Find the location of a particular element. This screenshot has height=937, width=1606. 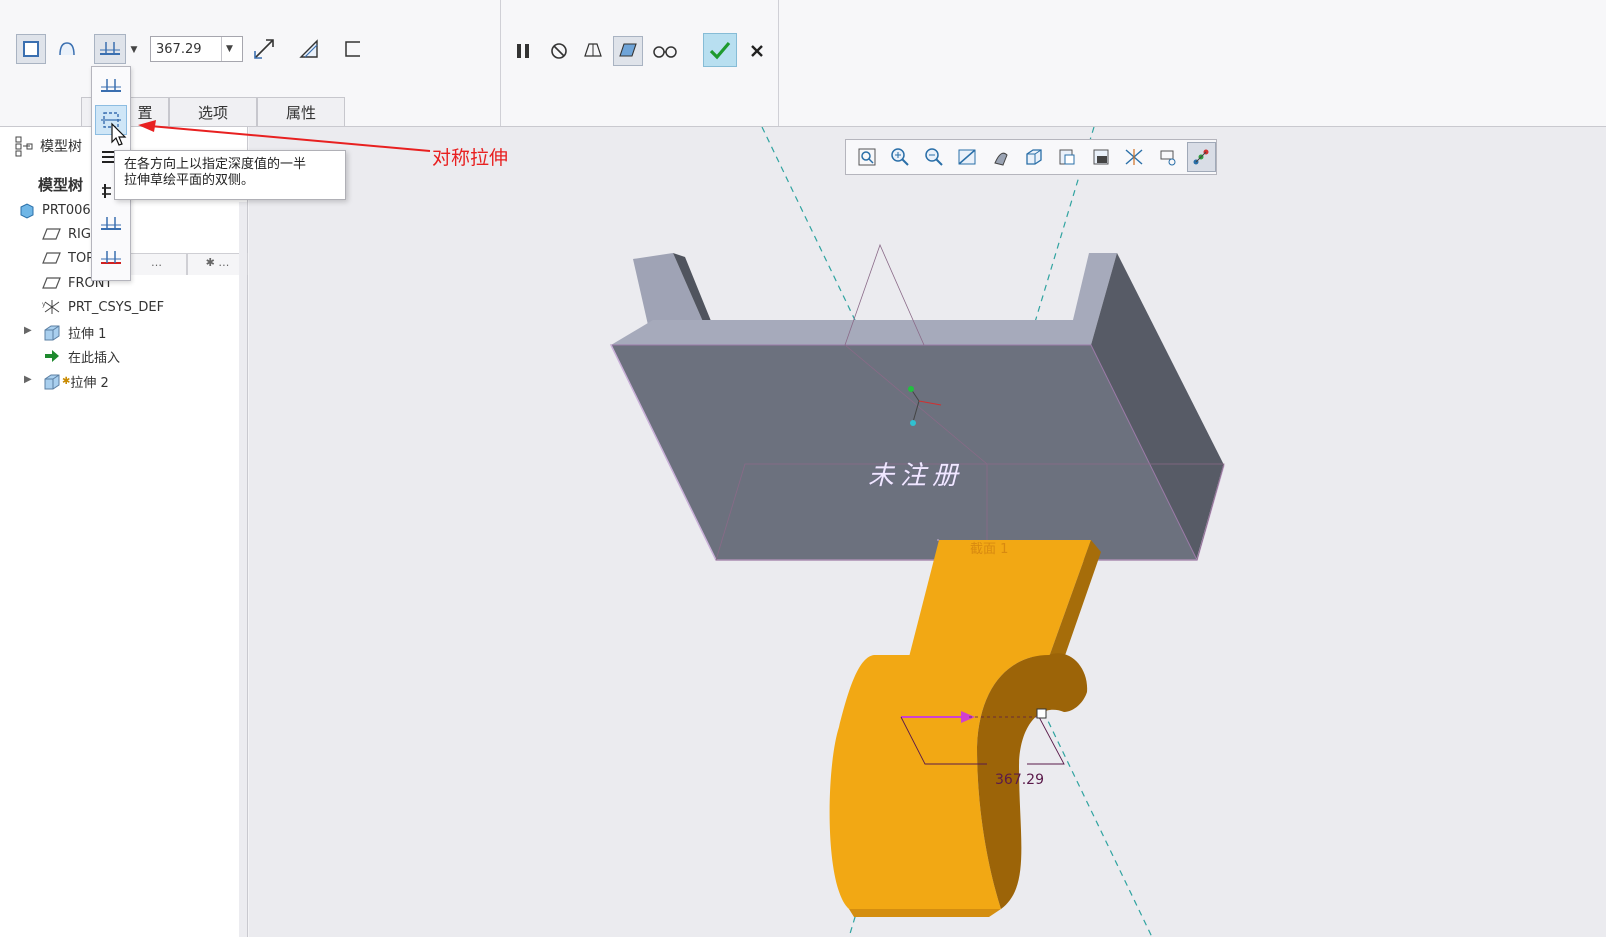

preview-geometry-button is located at coordinates (593, 51).